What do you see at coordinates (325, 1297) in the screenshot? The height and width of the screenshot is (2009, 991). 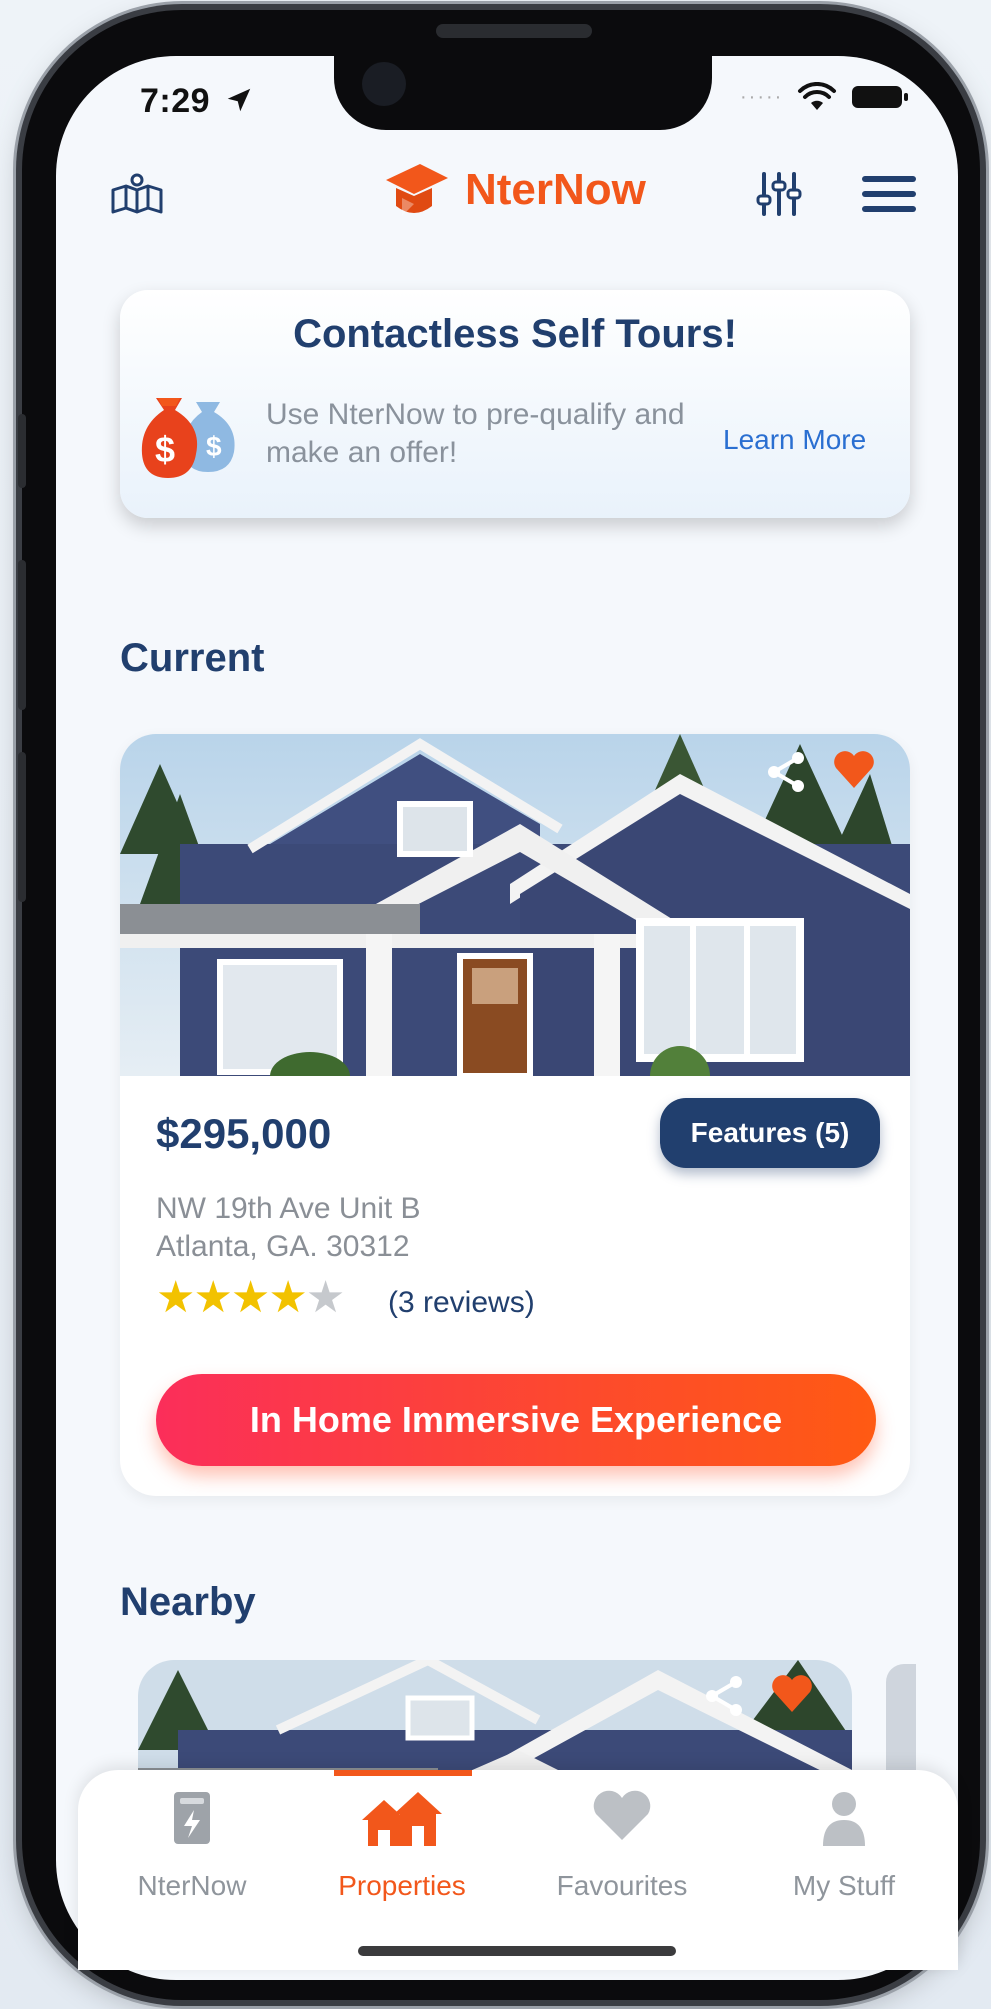 I see `star-empty-icon: ★` at bounding box center [325, 1297].